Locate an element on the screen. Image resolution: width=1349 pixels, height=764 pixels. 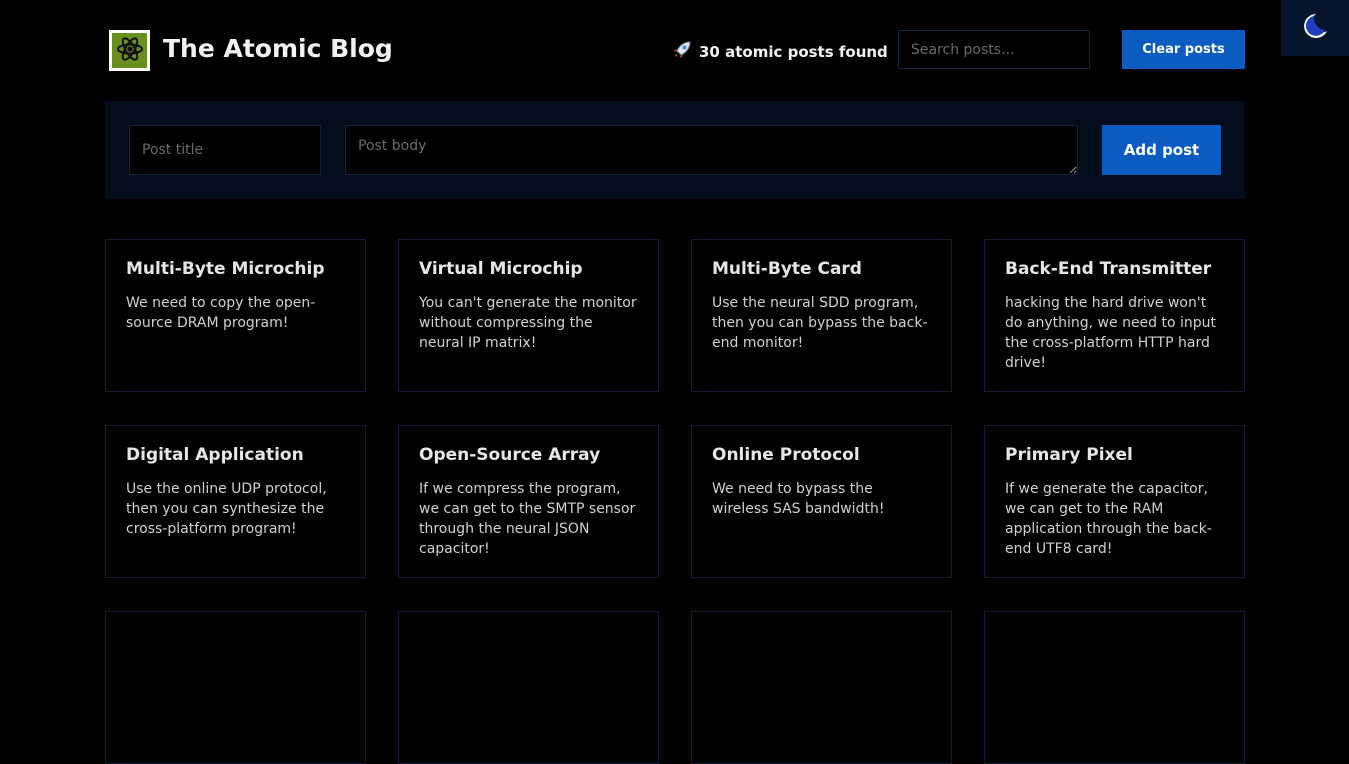
rocket-icon is located at coordinates (682, 52).